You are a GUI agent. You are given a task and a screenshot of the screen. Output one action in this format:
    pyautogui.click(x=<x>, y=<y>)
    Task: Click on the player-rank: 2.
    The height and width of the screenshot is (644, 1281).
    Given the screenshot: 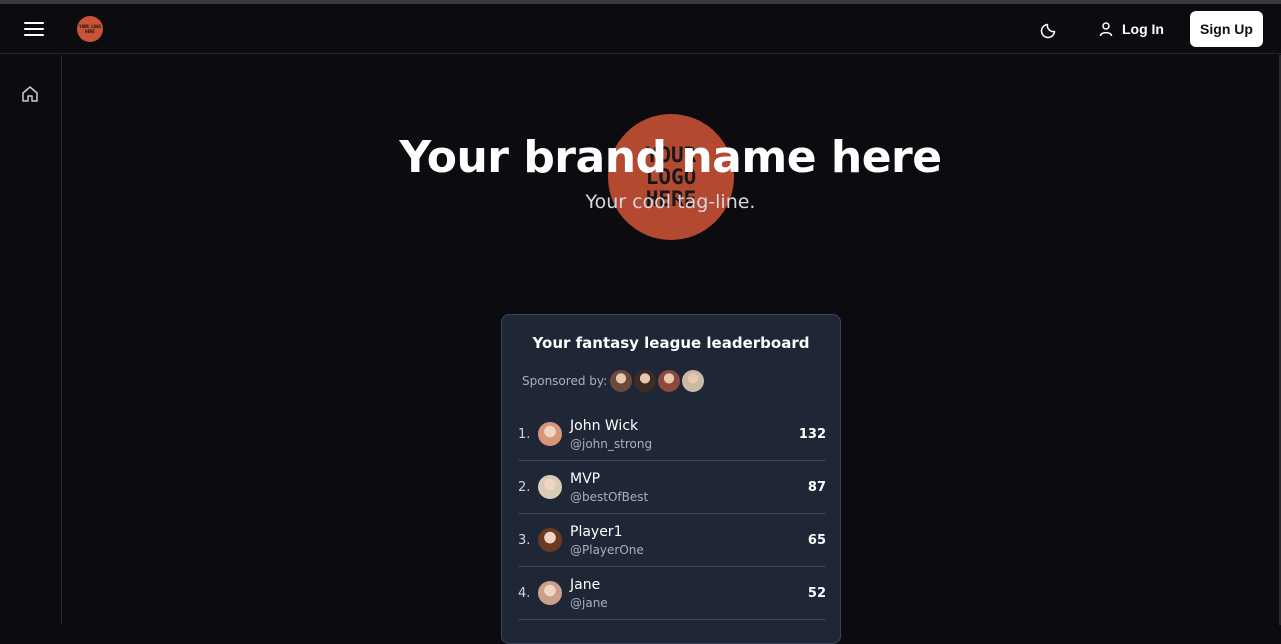 What is the action you would take?
    pyautogui.click(x=524, y=487)
    